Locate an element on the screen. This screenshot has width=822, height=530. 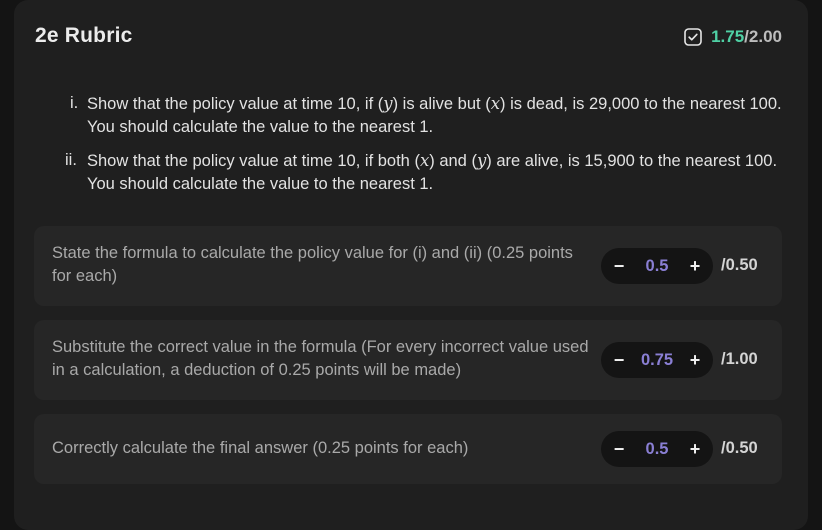
score-stepper: − 0.75 + is located at coordinates (657, 360).